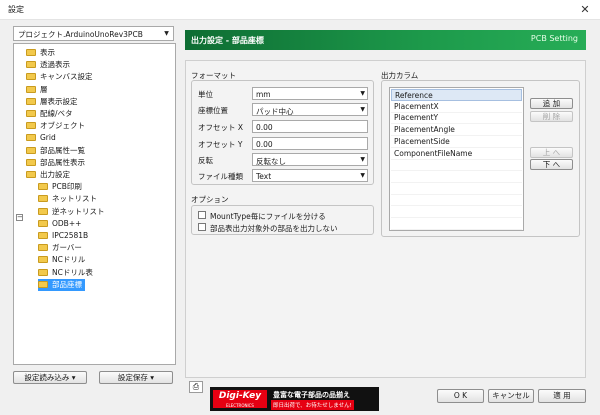  Describe the element at coordinates (312, 405) in the screenshot. I see `ad-line-2: 即日出荷で、お待たせしません!` at that location.